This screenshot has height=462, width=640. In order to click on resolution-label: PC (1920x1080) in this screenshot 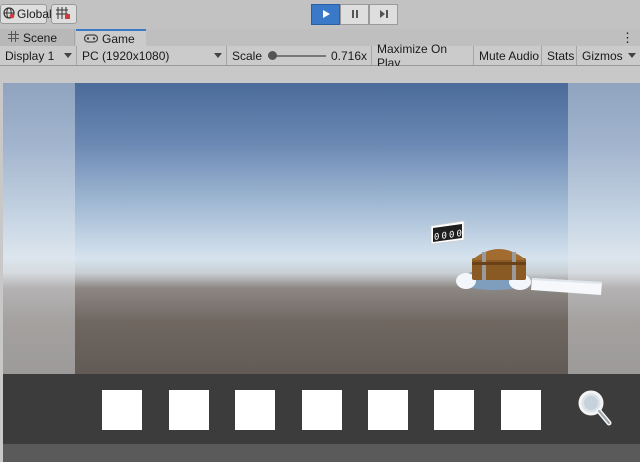, I will do `click(126, 55)`.